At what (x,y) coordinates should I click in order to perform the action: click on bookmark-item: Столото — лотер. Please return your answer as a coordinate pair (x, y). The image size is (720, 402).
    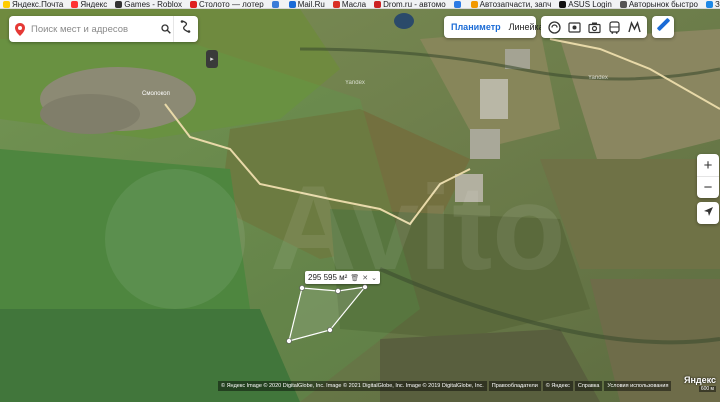
    Looking at the image, I should click on (228, 4).